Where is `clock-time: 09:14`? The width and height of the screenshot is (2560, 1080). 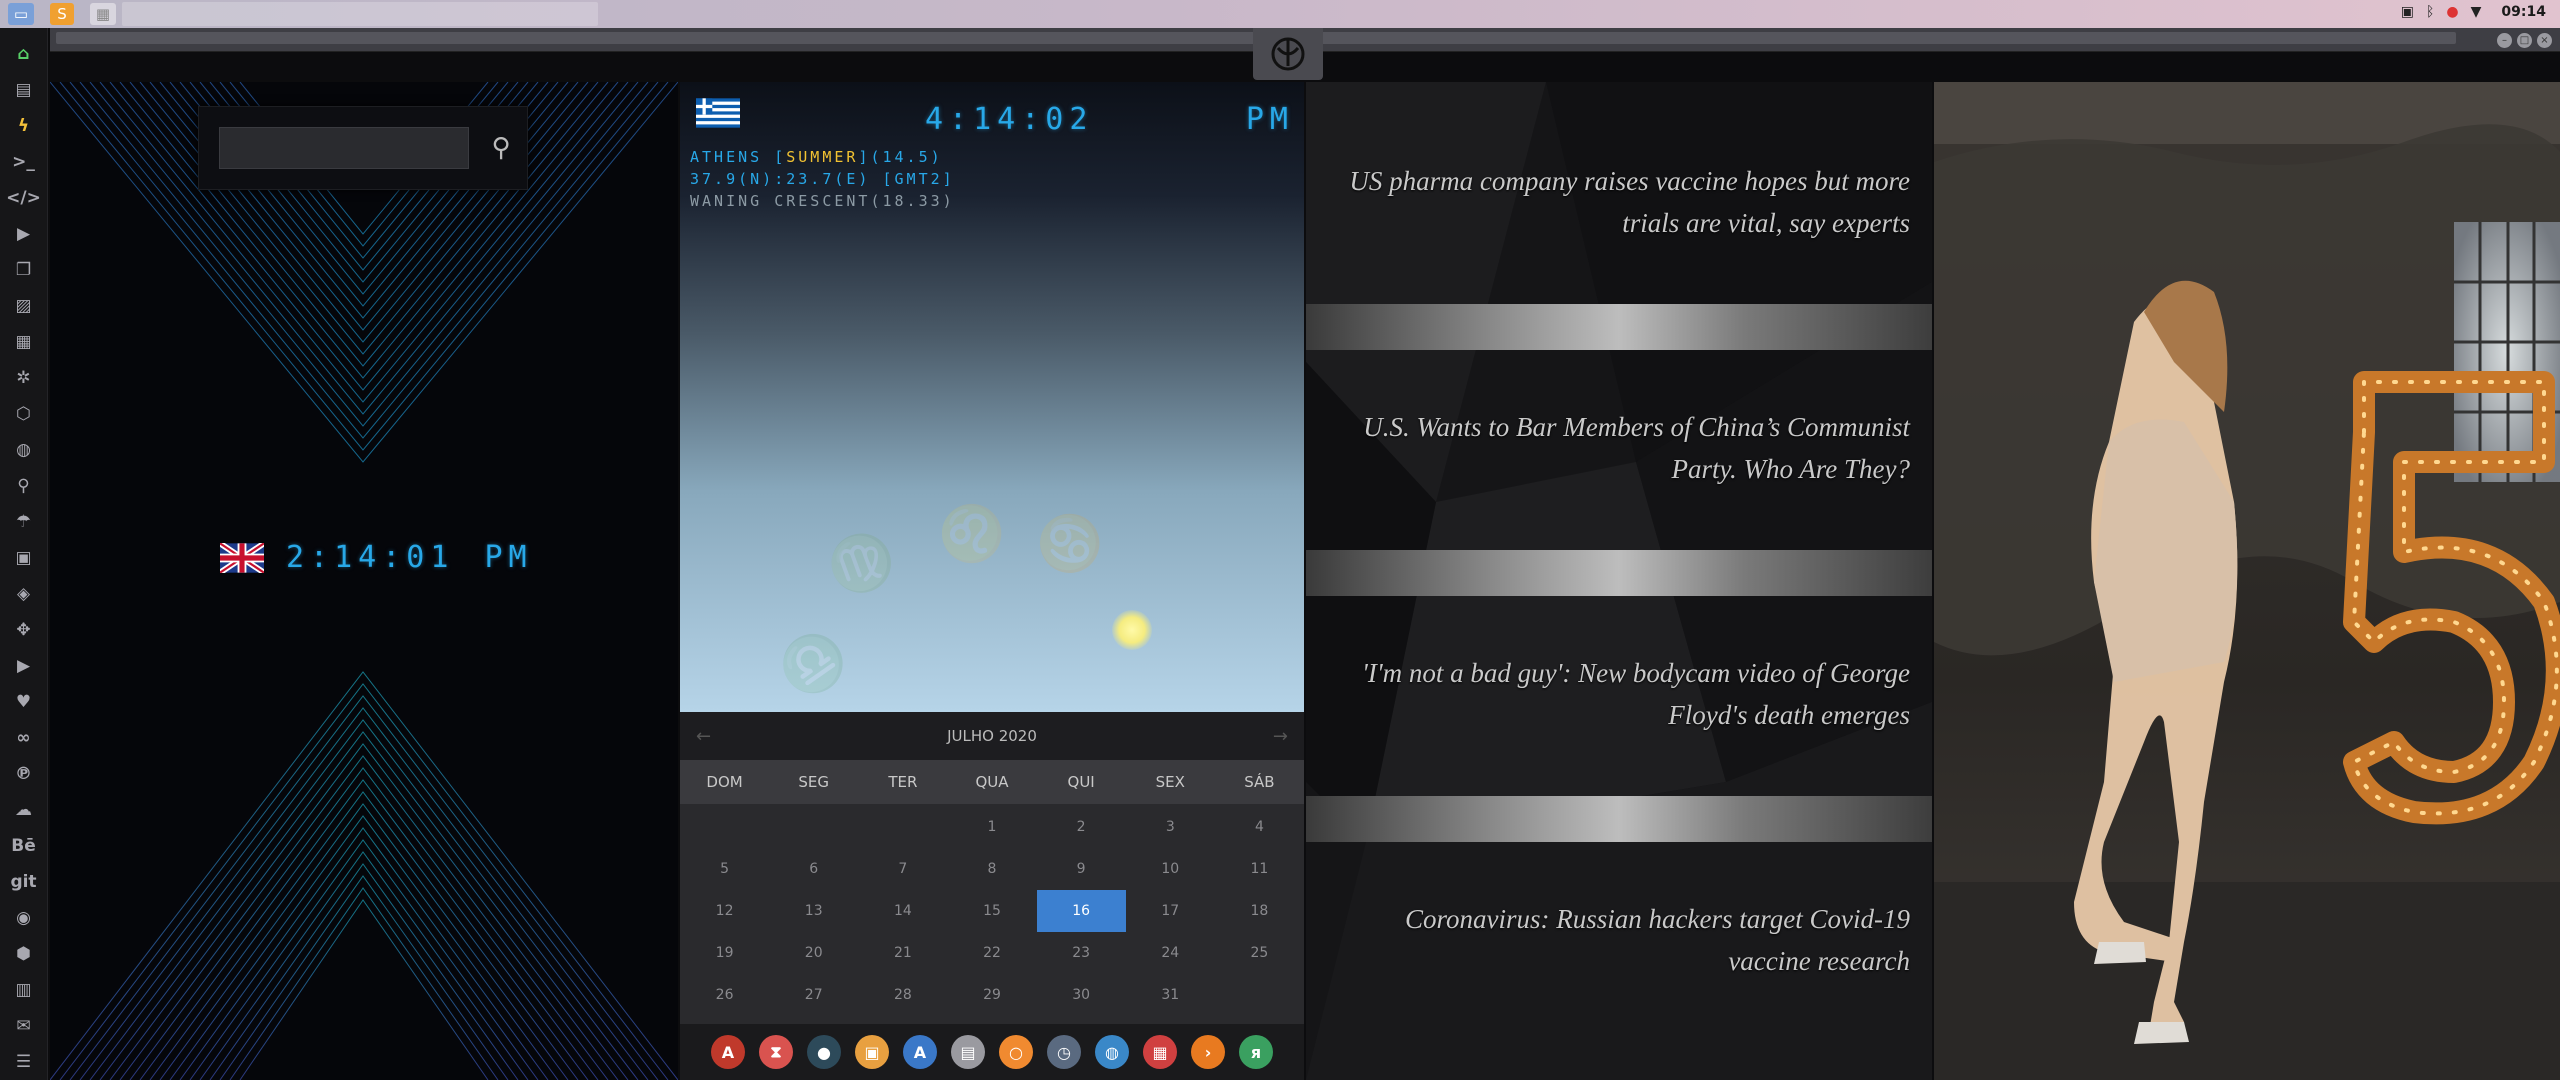
clock-time: 09:14 is located at coordinates (2523, 12).